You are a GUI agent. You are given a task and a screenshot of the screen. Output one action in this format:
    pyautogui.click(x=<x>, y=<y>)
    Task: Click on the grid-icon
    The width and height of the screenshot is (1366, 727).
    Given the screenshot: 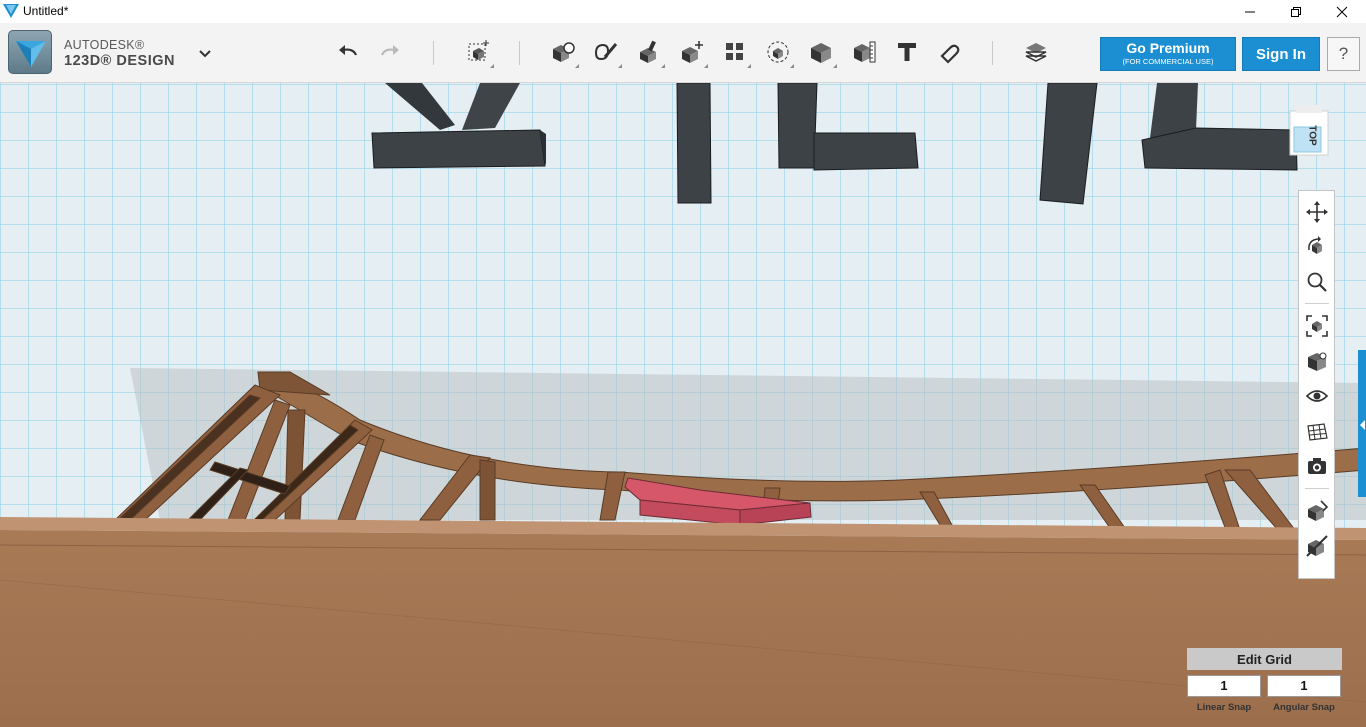 What is the action you would take?
    pyautogui.click(x=1317, y=432)
    